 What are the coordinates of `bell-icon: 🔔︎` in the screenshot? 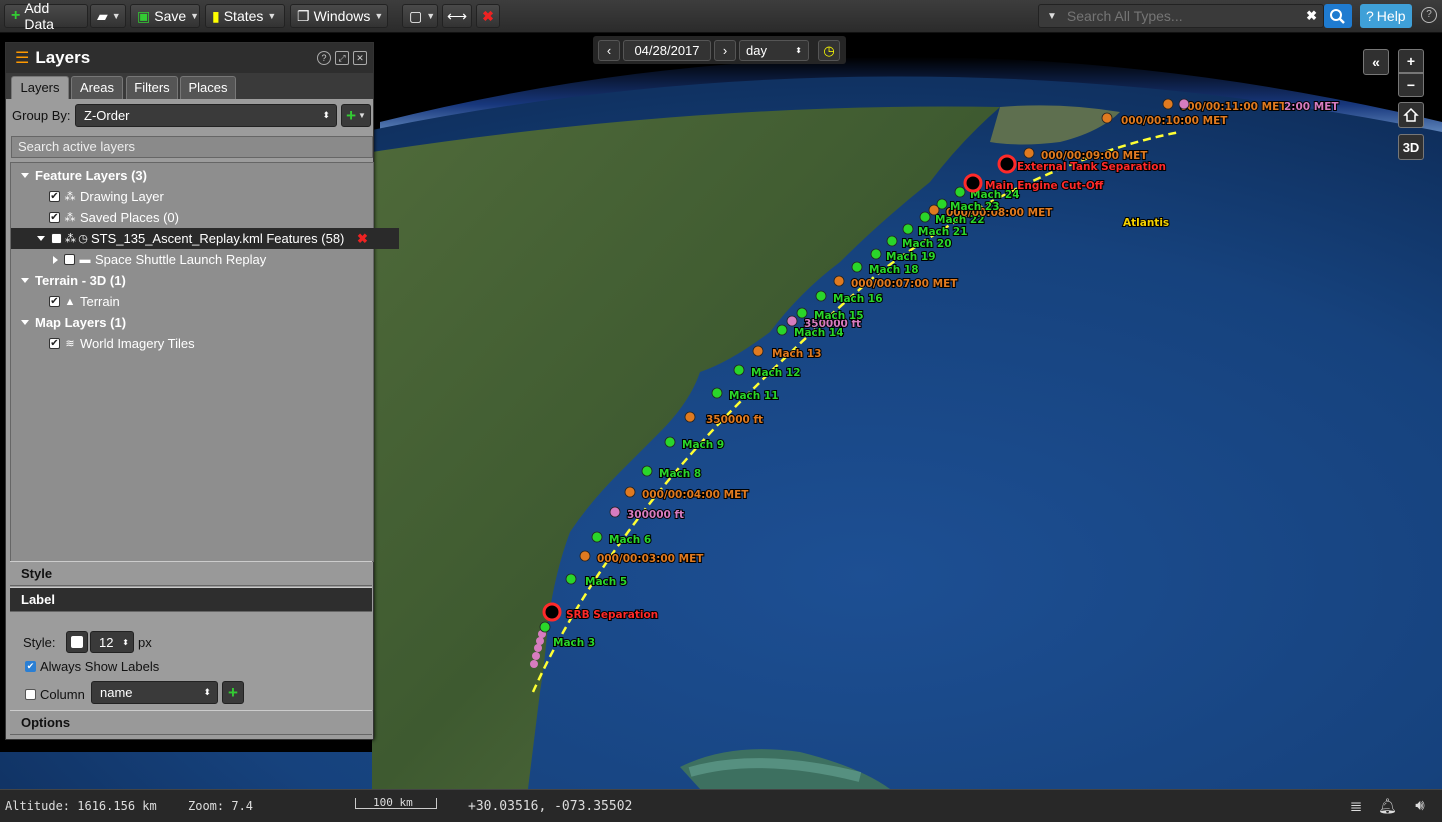 It's located at (1387, 806).